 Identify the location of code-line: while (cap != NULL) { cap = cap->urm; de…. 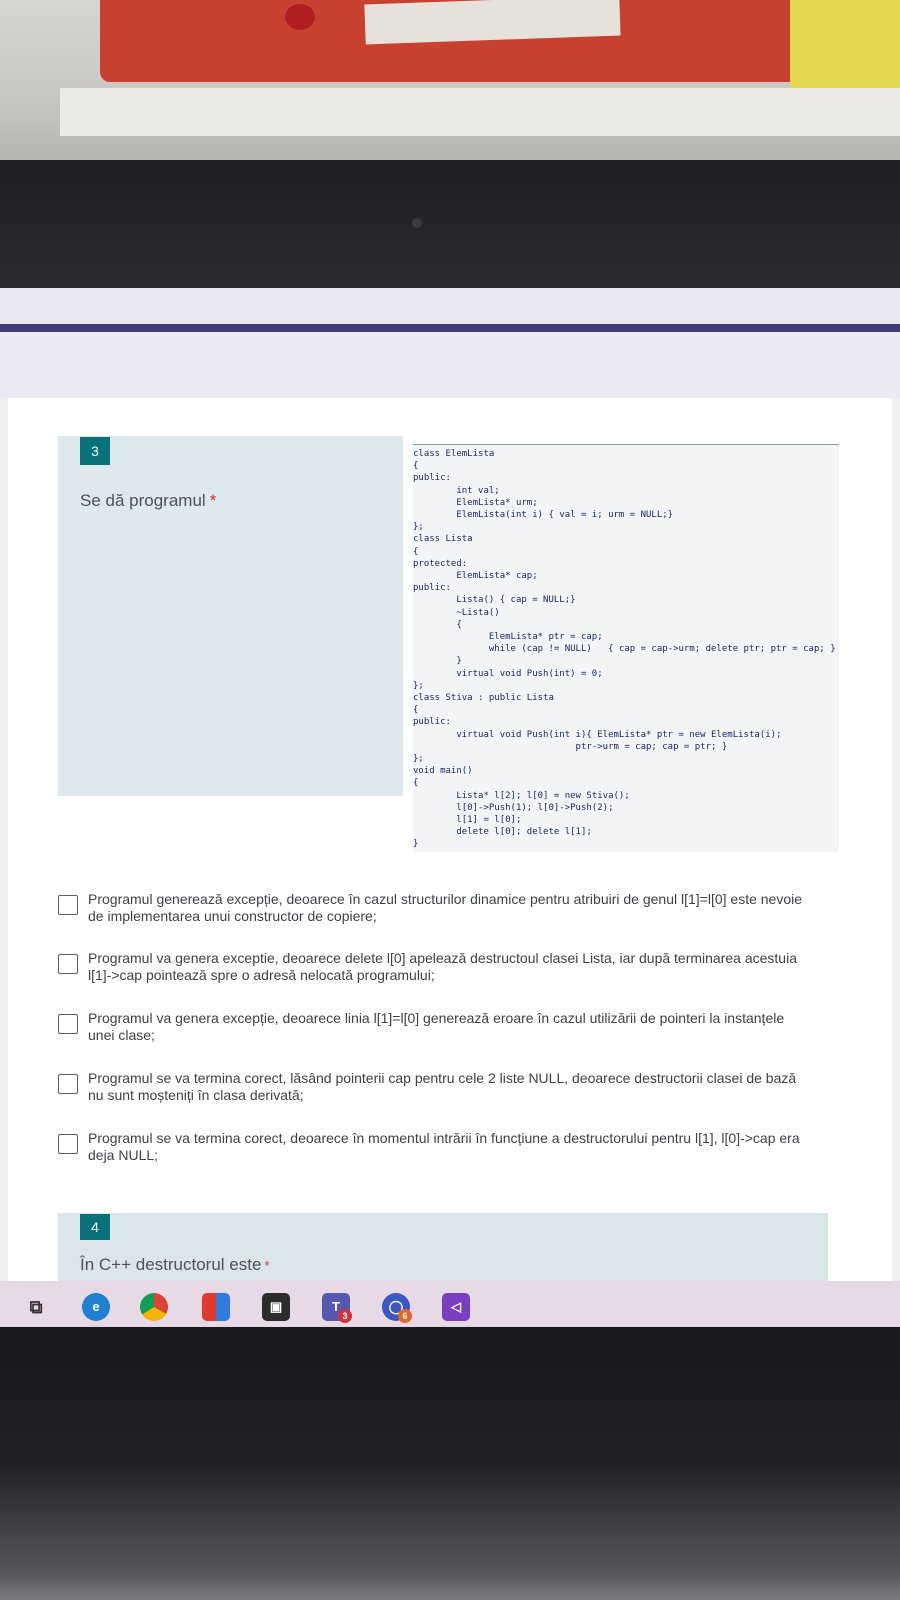
(624, 649).